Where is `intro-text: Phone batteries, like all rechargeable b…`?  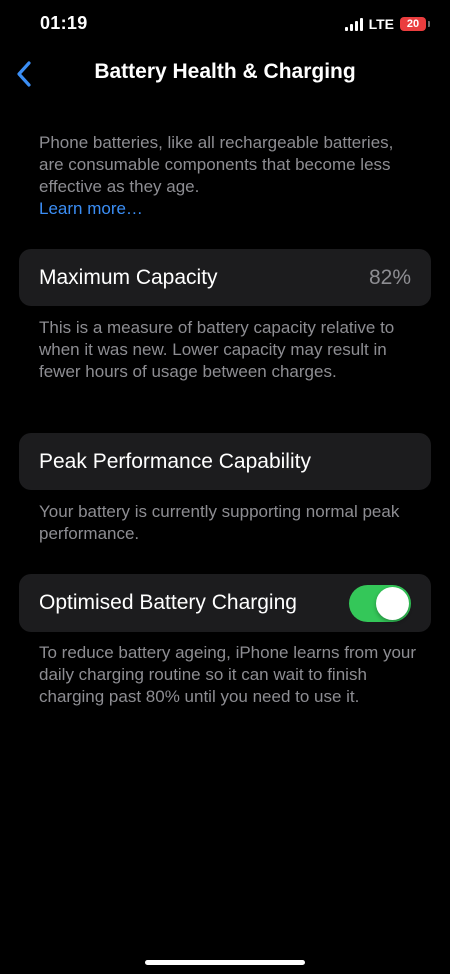 intro-text: Phone batteries, like all rechargeable b… is located at coordinates (216, 164).